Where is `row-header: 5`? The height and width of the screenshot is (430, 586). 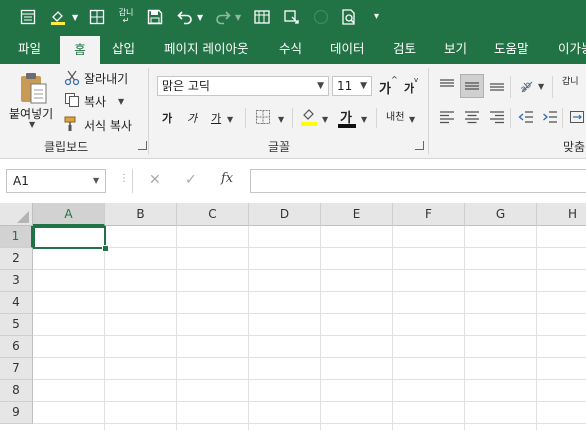
row-header: 5 is located at coordinates (16, 325).